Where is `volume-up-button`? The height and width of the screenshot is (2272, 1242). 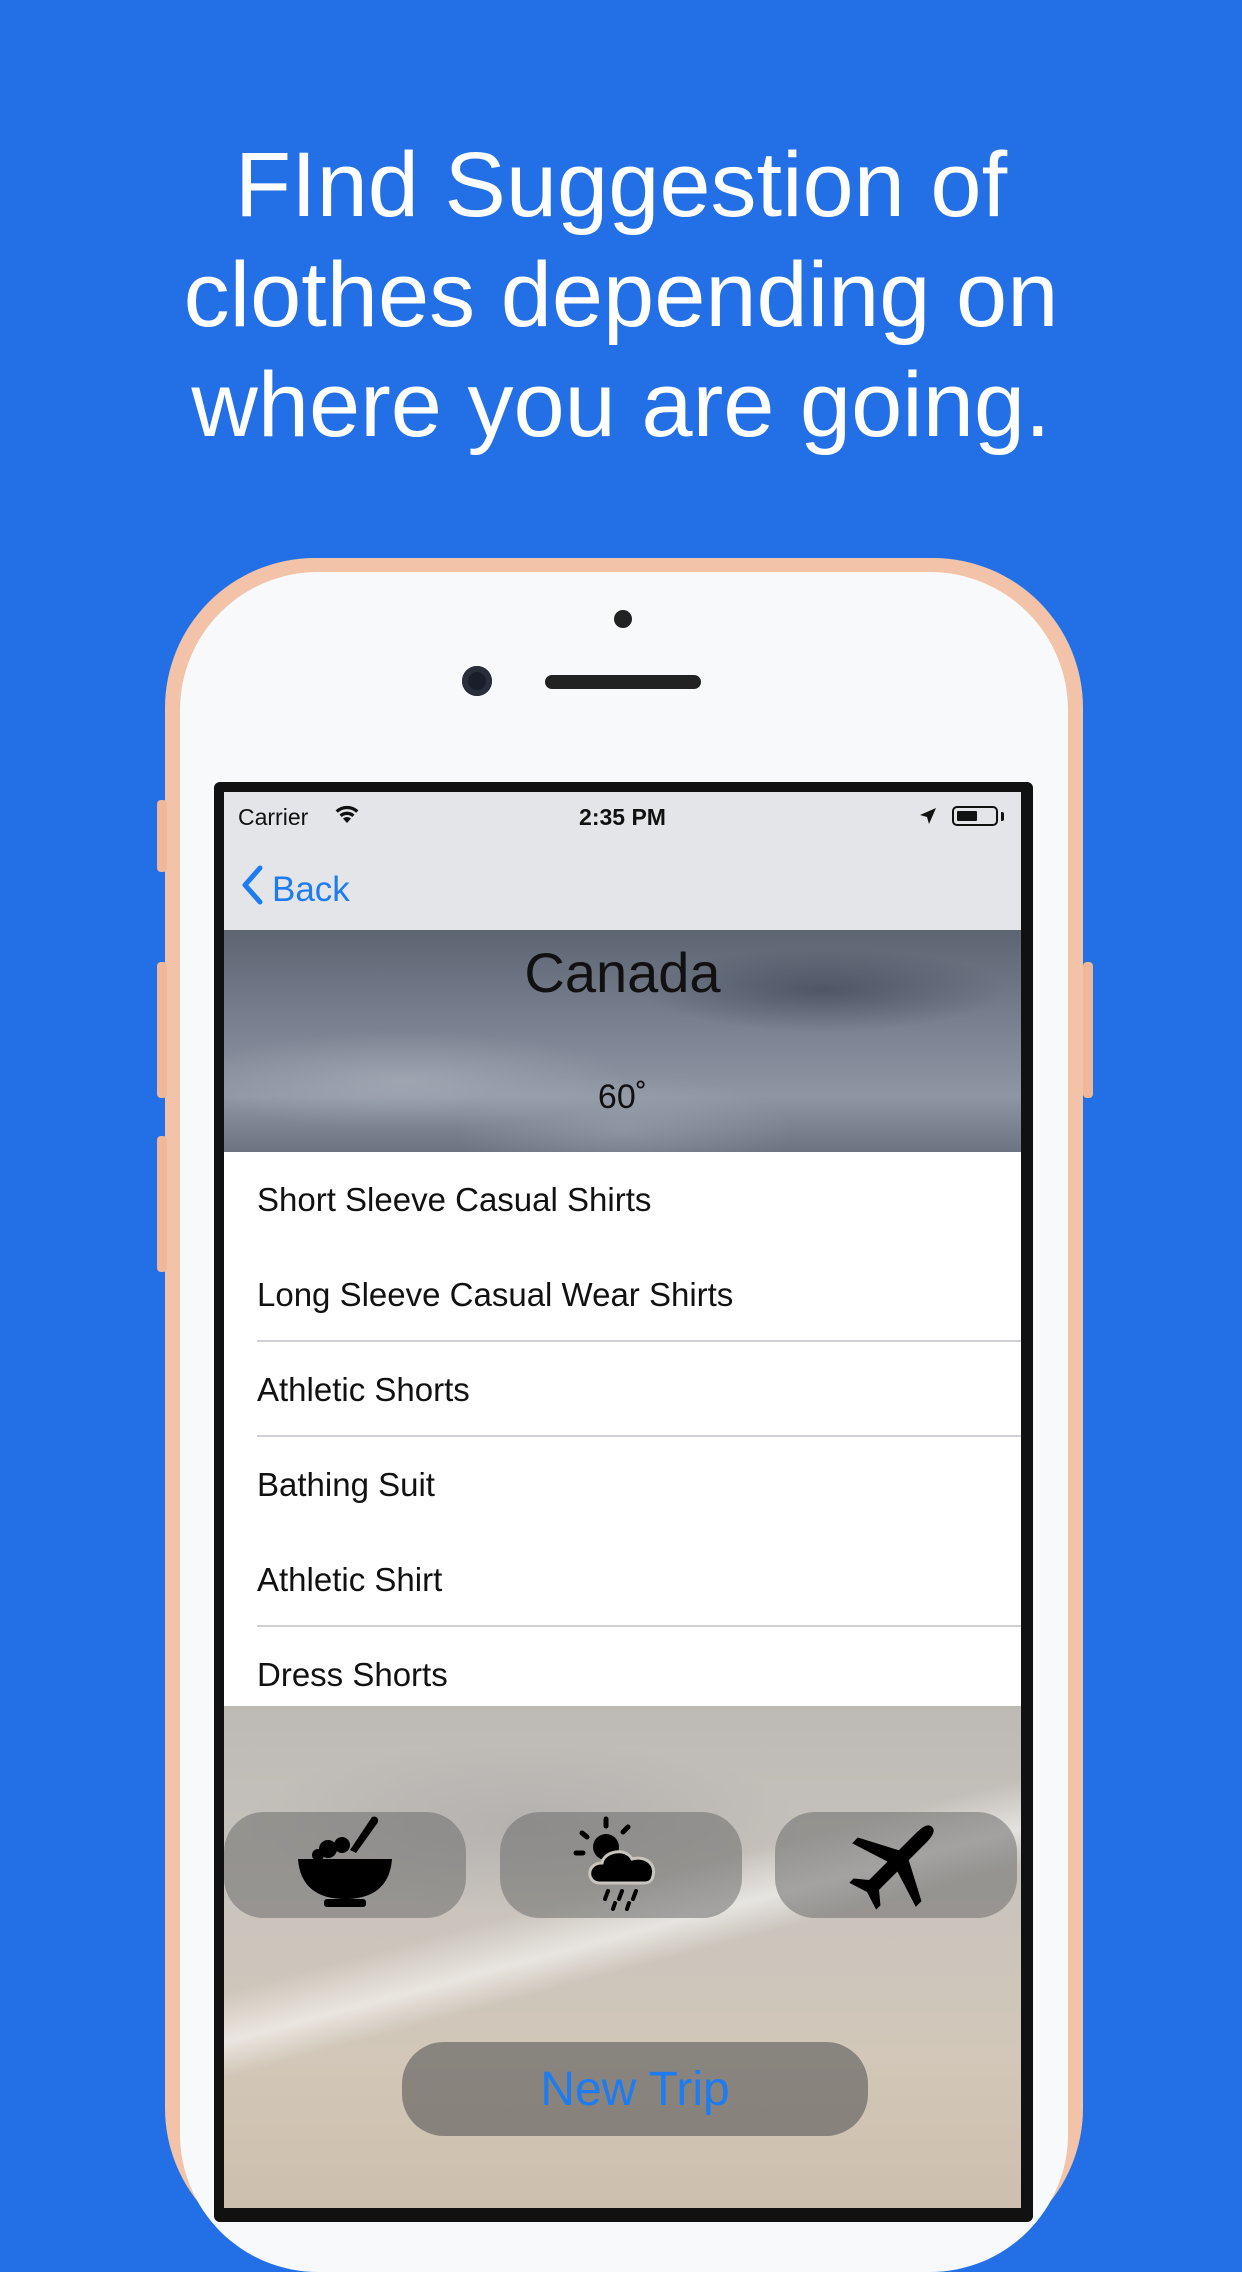 volume-up-button is located at coordinates (162, 1030).